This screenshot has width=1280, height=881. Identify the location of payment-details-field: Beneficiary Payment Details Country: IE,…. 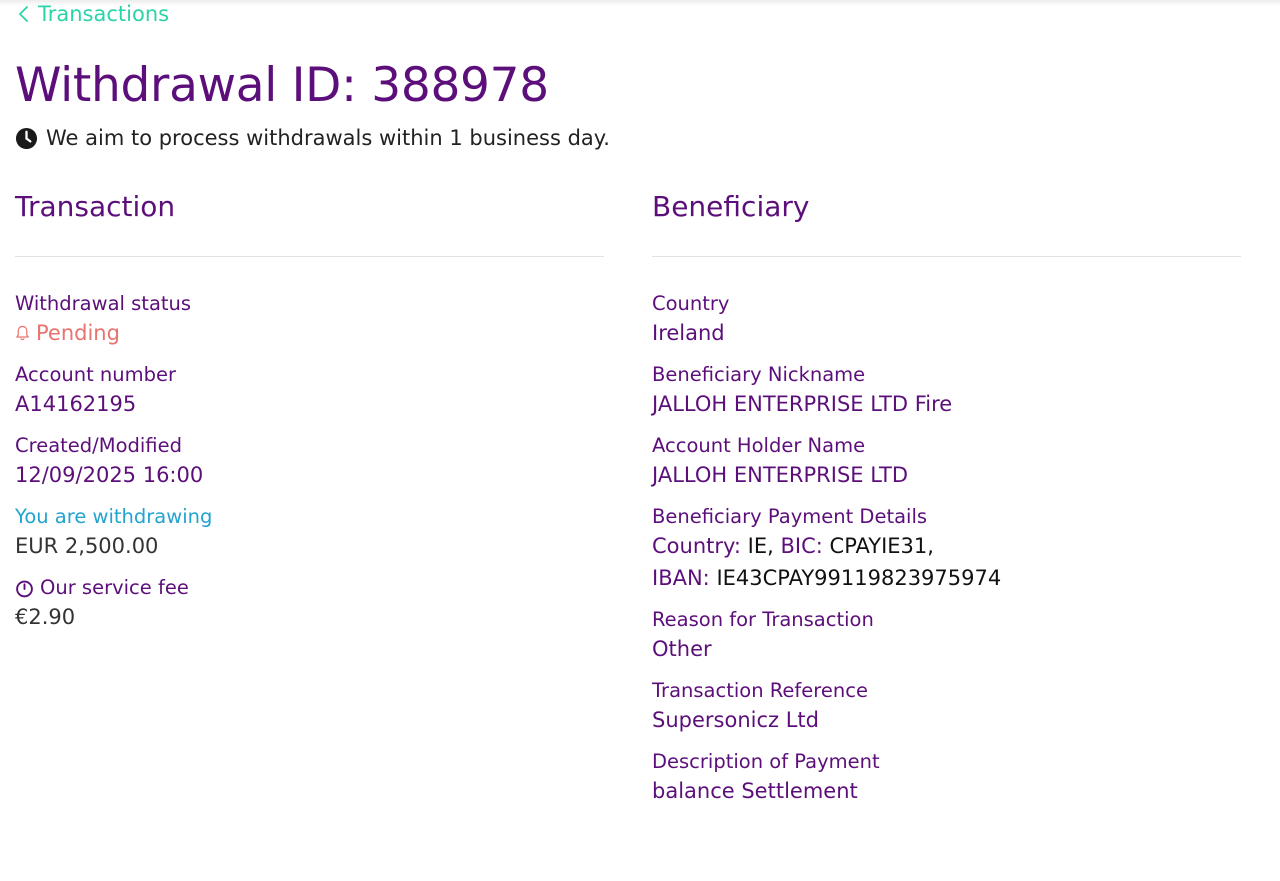
(946, 549).